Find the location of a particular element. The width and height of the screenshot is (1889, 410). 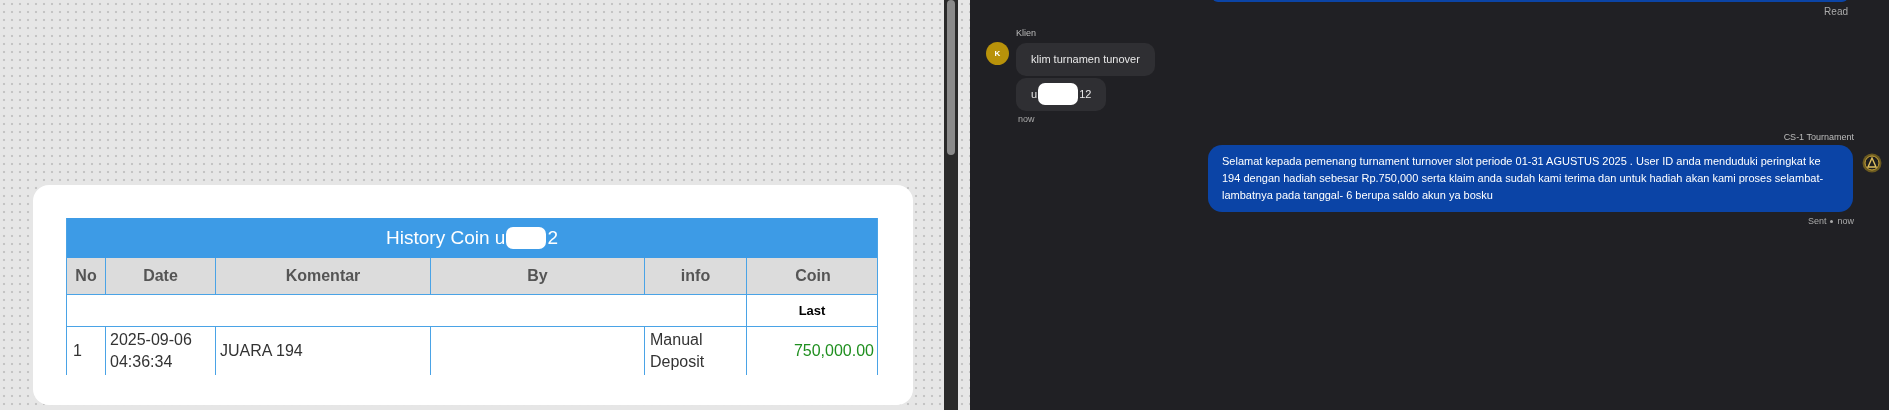

scrollbar is located at coordinates (951, 205).